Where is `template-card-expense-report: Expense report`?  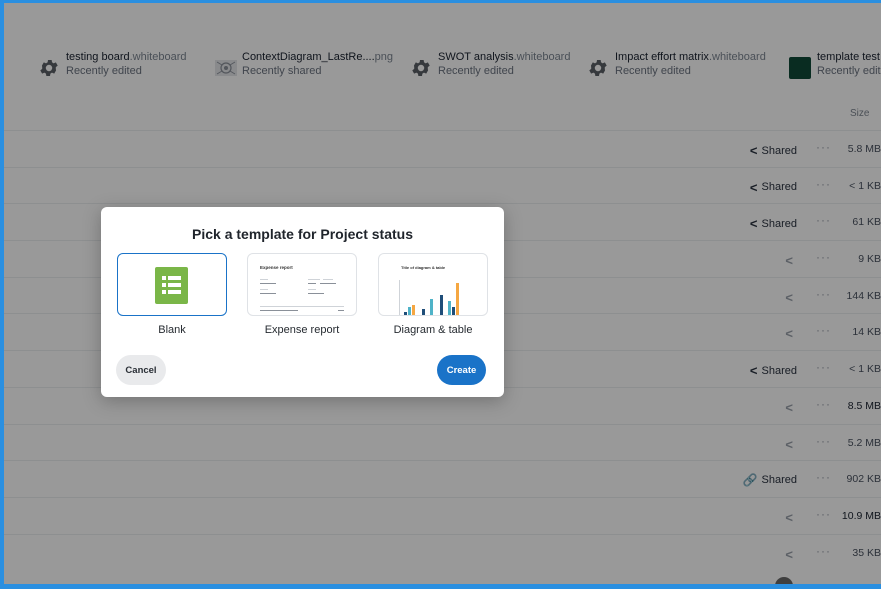
template-card-expense-report: Expense report is located at coordinates (302, 284).